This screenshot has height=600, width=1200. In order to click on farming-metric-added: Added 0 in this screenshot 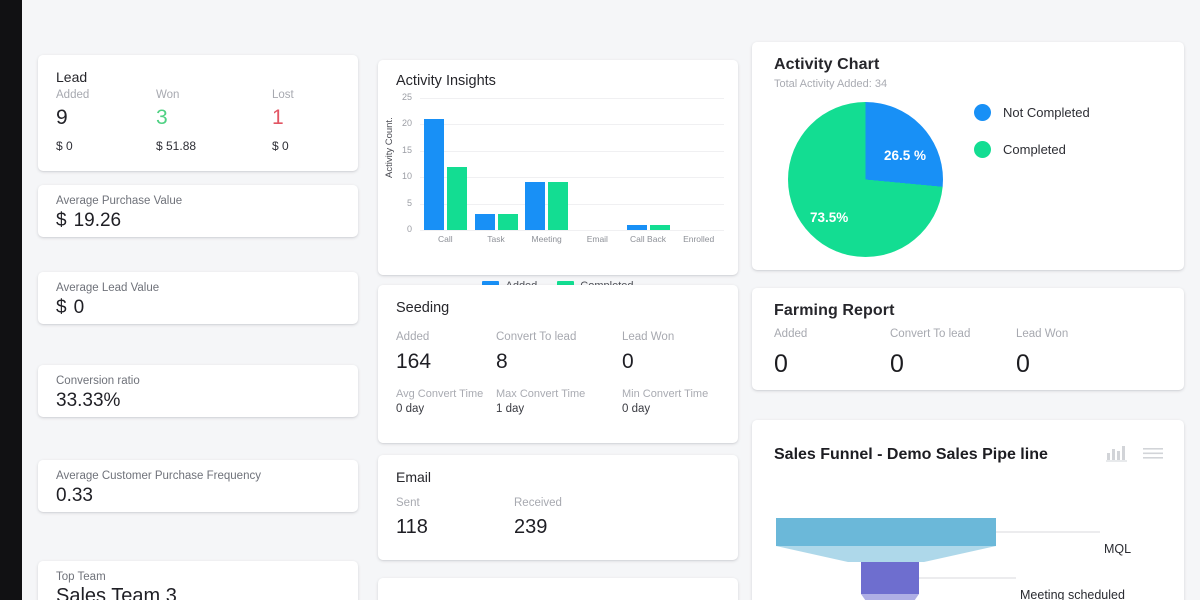, I will do `click(821, 353)`.